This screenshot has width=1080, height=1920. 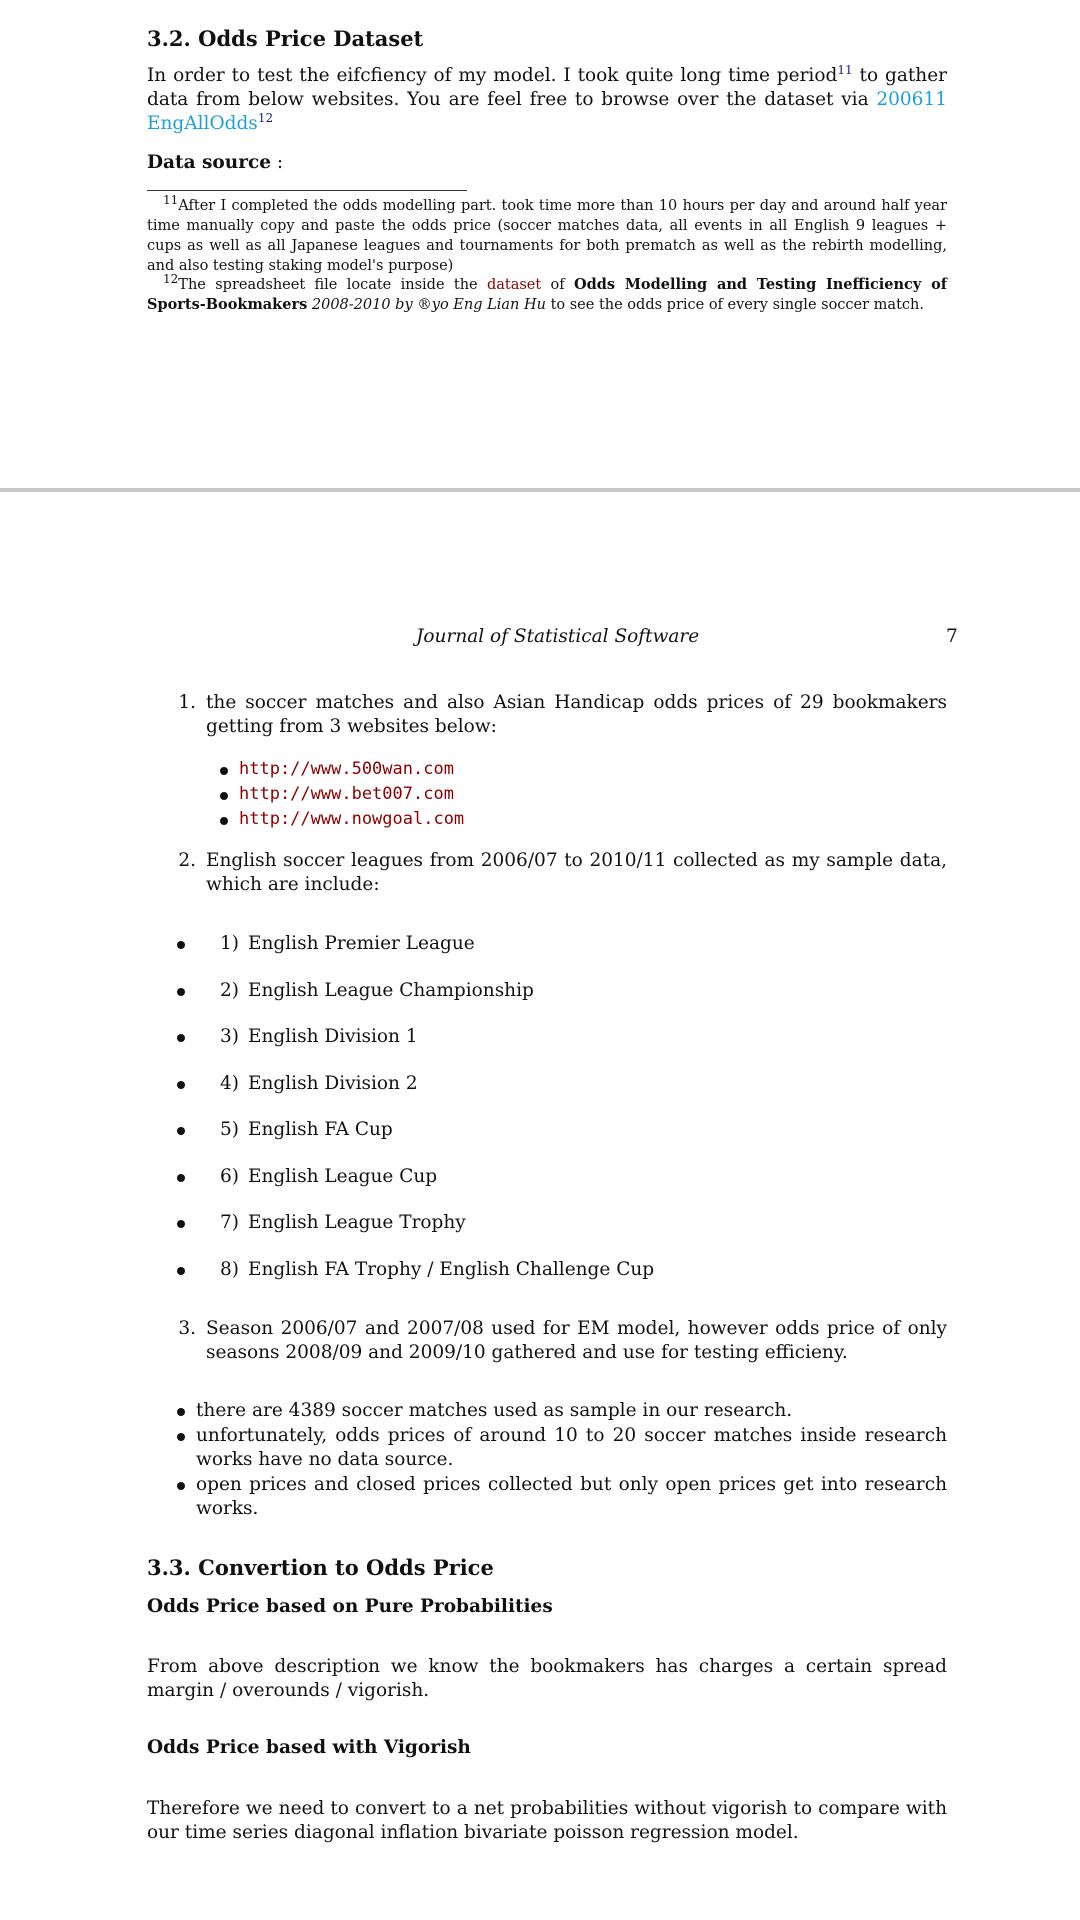 I want to click on website-link-1: http://www.500wan.com, so click(x=346, y=769).